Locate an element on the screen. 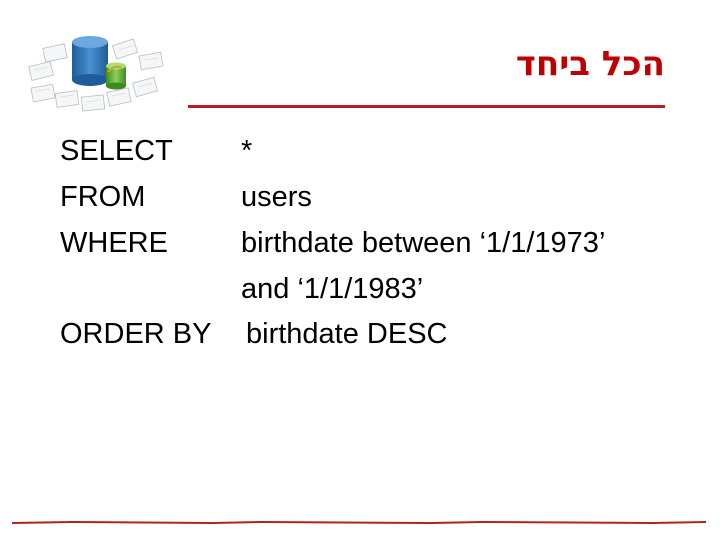  sql-keyword: FROM is located at coordinates (103, 197).